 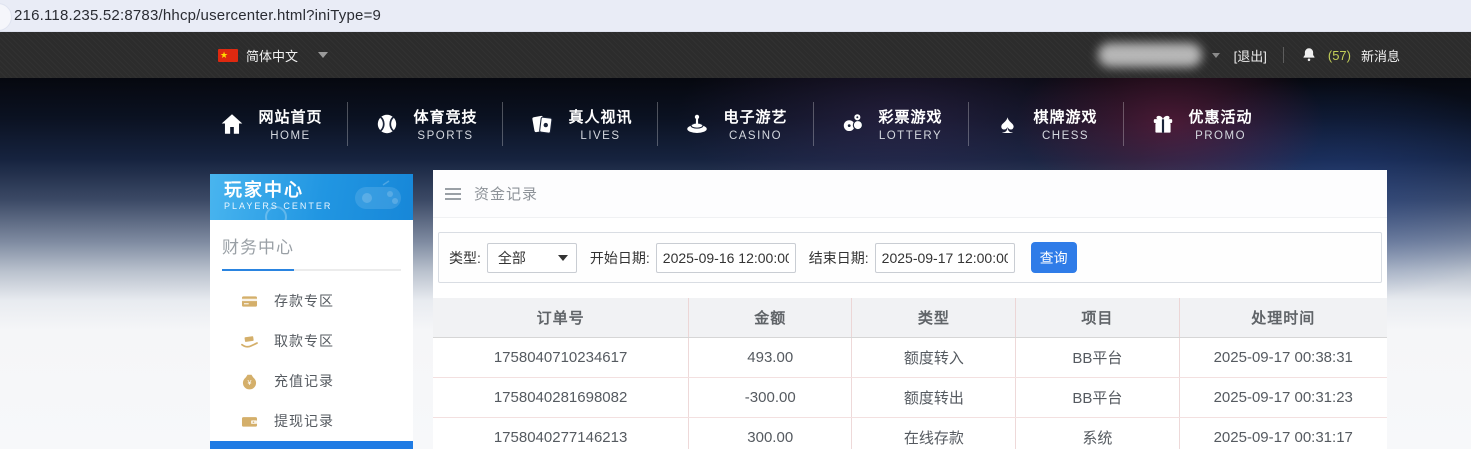 I want to click on col-process-time: 处理时间, so click(x=1282, y=318).